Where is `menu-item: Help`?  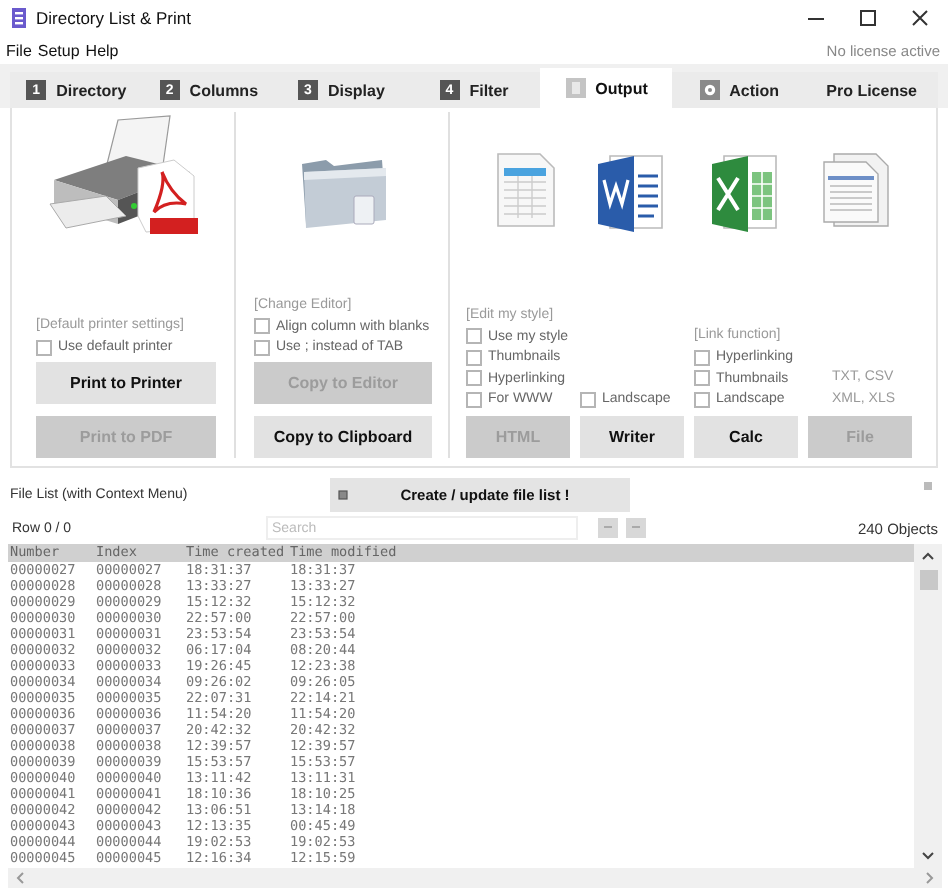 menu-item: Help is located at coordinates (102, 50).